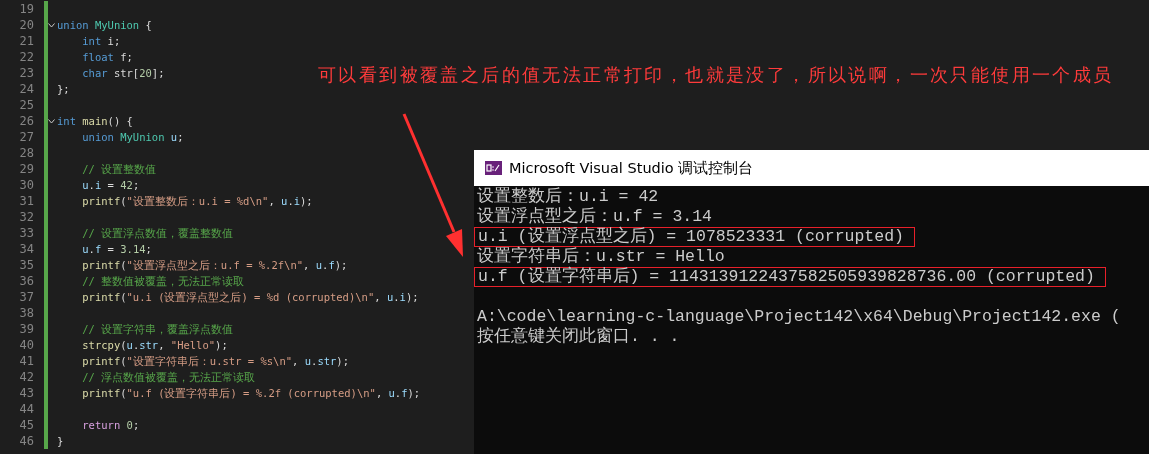 This screenshot has width=1149, height=454. What do you see at coordinates (157, 329) in the screenshot?
I see `code-line: // 设置字符串，覆盖浮点数值` at bounding box center [157, 329].